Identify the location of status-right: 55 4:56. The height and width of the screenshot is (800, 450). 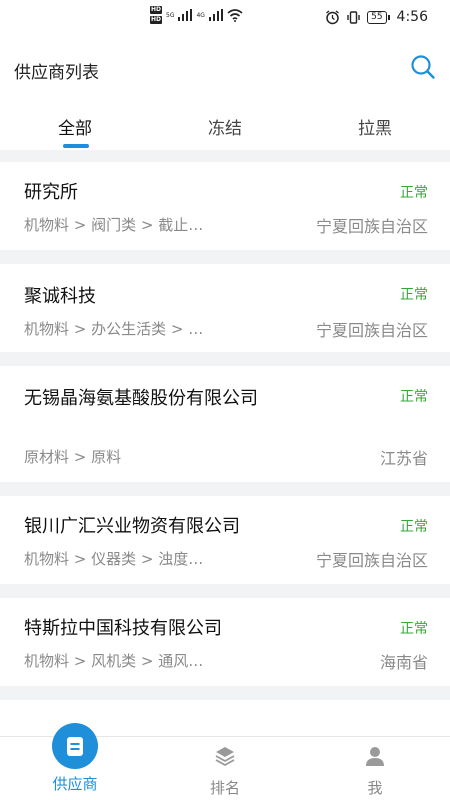
(376, 17).